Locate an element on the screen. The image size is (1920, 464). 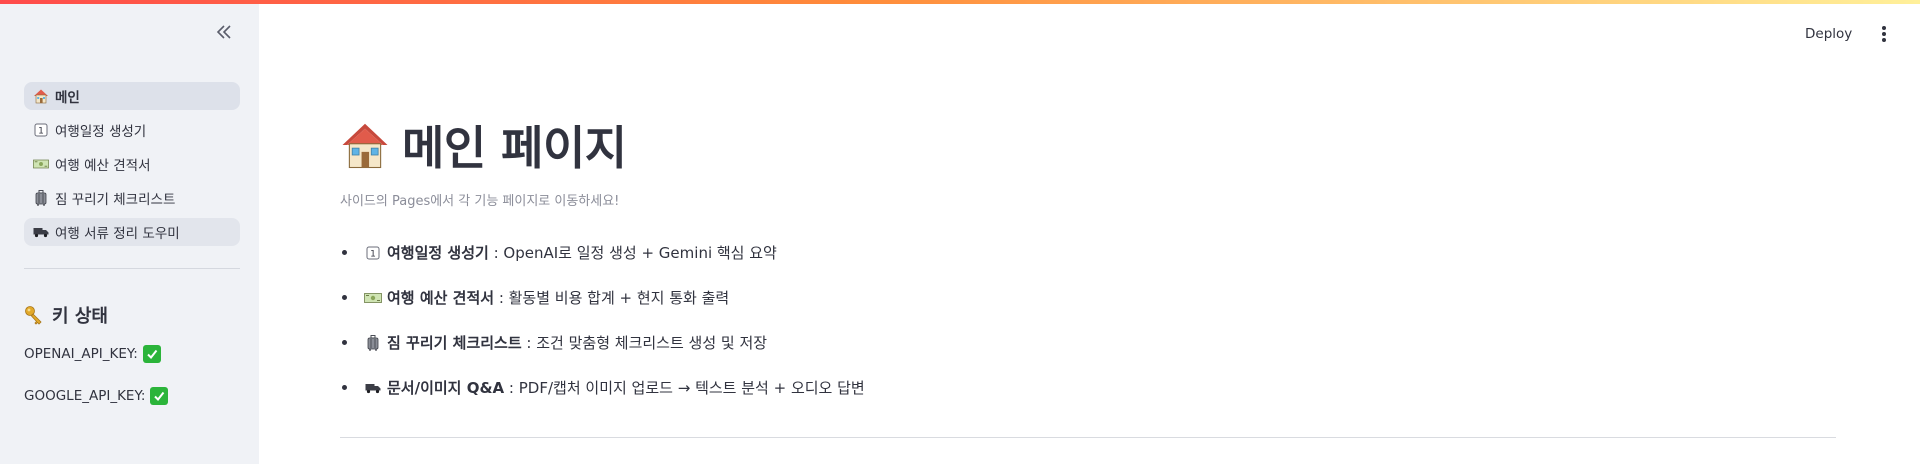
sidebar-item-label: 여행 예산 견적서 is located at coordinates (103, 166).